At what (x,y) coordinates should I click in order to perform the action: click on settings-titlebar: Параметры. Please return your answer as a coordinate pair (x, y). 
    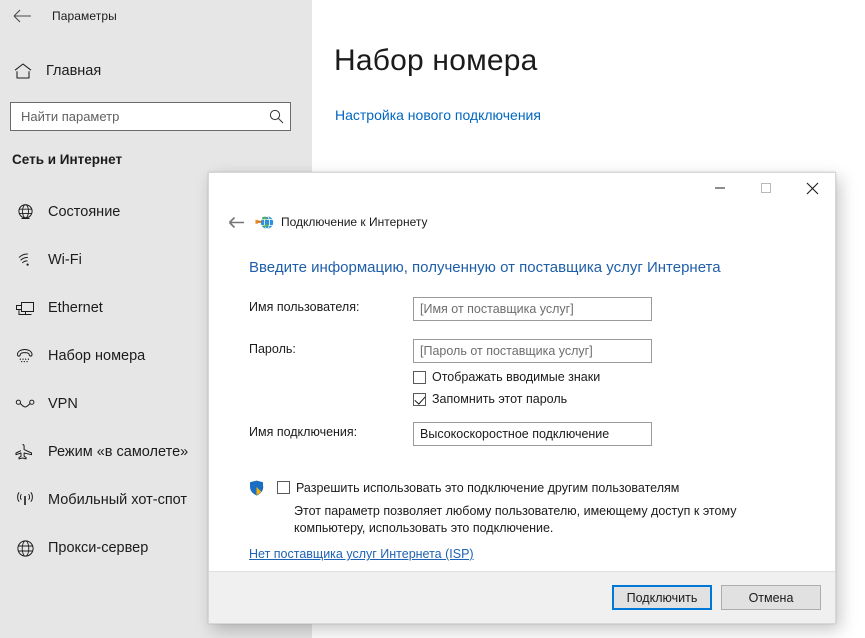
    Looking at the image, I should click on (156, 16).